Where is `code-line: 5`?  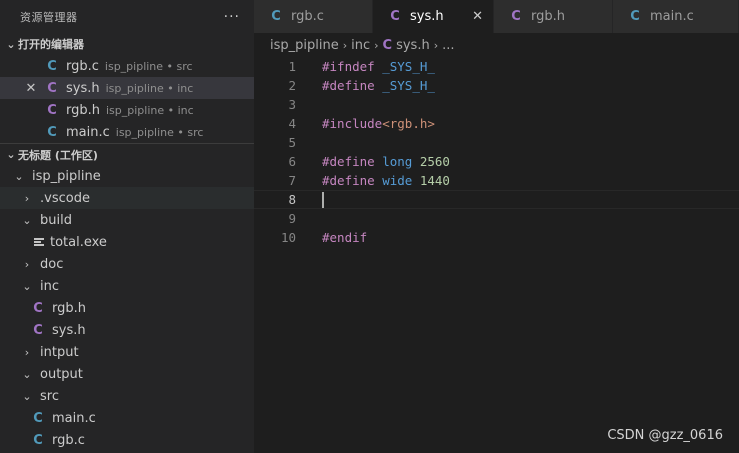 code-line: 5 is located at coordinates (496, 142).